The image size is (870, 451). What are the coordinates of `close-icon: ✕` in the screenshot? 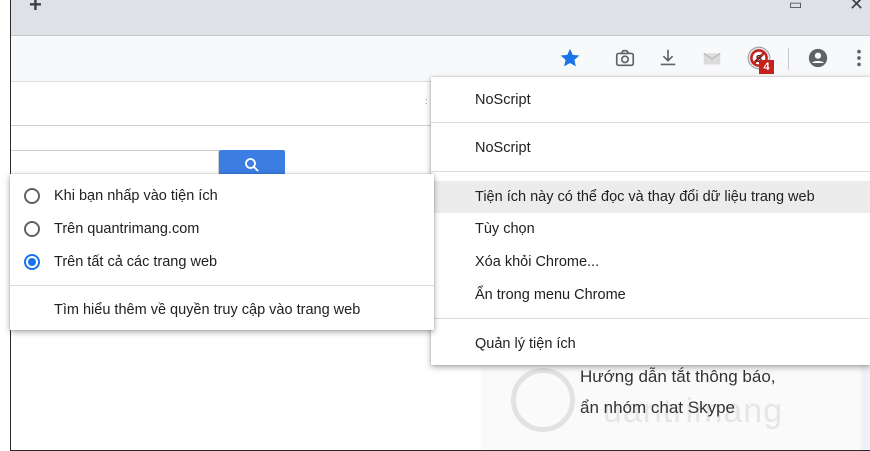 It's located at (856, 7).